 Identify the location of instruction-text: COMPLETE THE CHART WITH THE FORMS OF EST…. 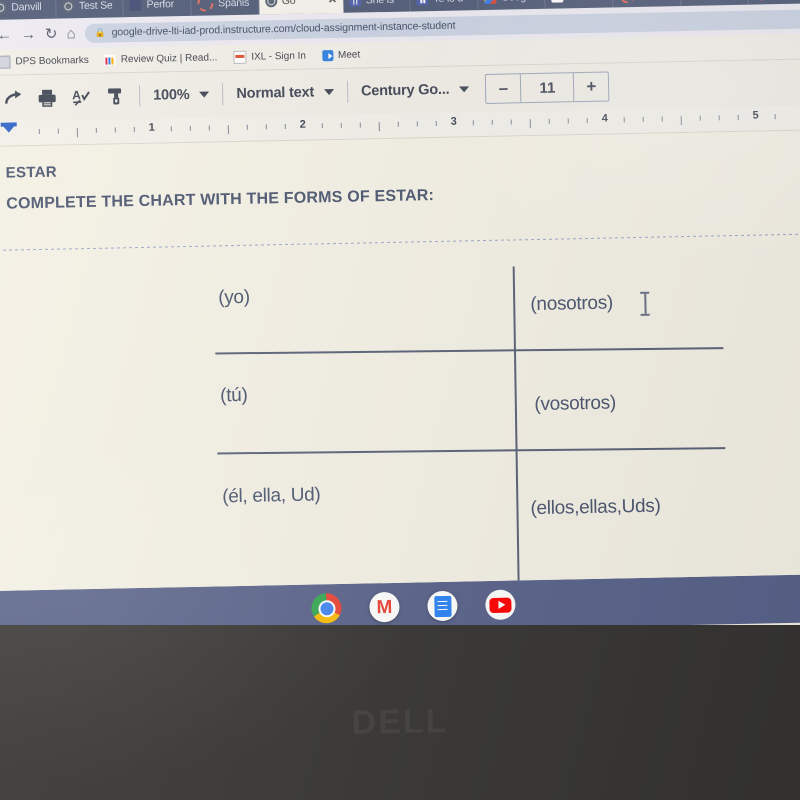
(220, 200).